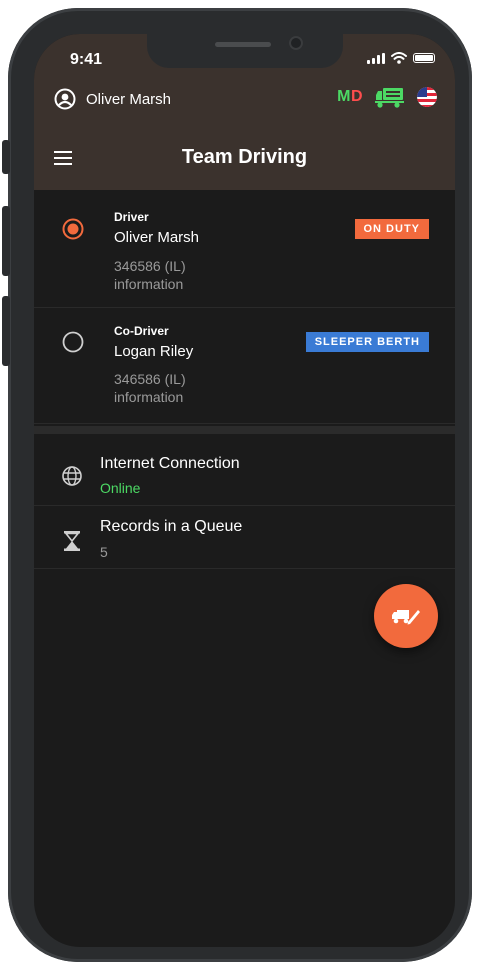 This screenshot has width=480, height=970. What do you see at coordinates (350, 97) in the screenshot?
I see `md-indicator: MD` at bounding box center [350, 97].